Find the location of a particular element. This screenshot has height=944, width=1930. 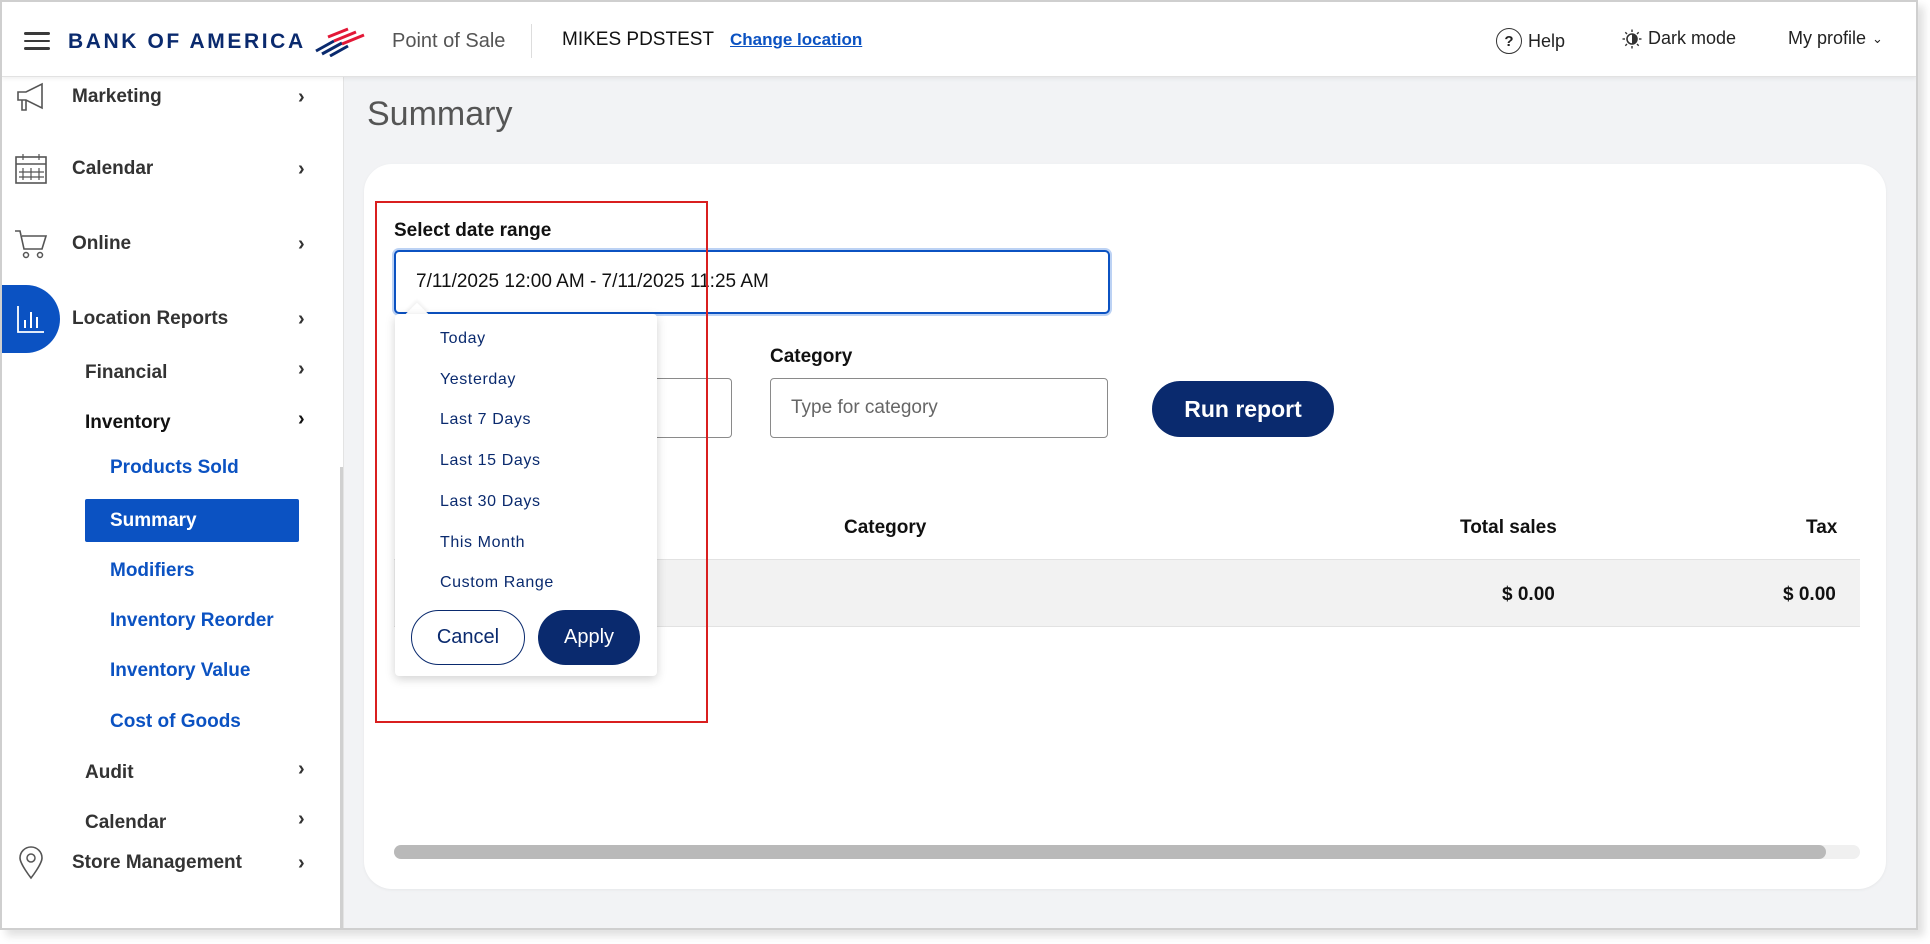

date-range-label: Select date range is located at coordinates (473, 230).